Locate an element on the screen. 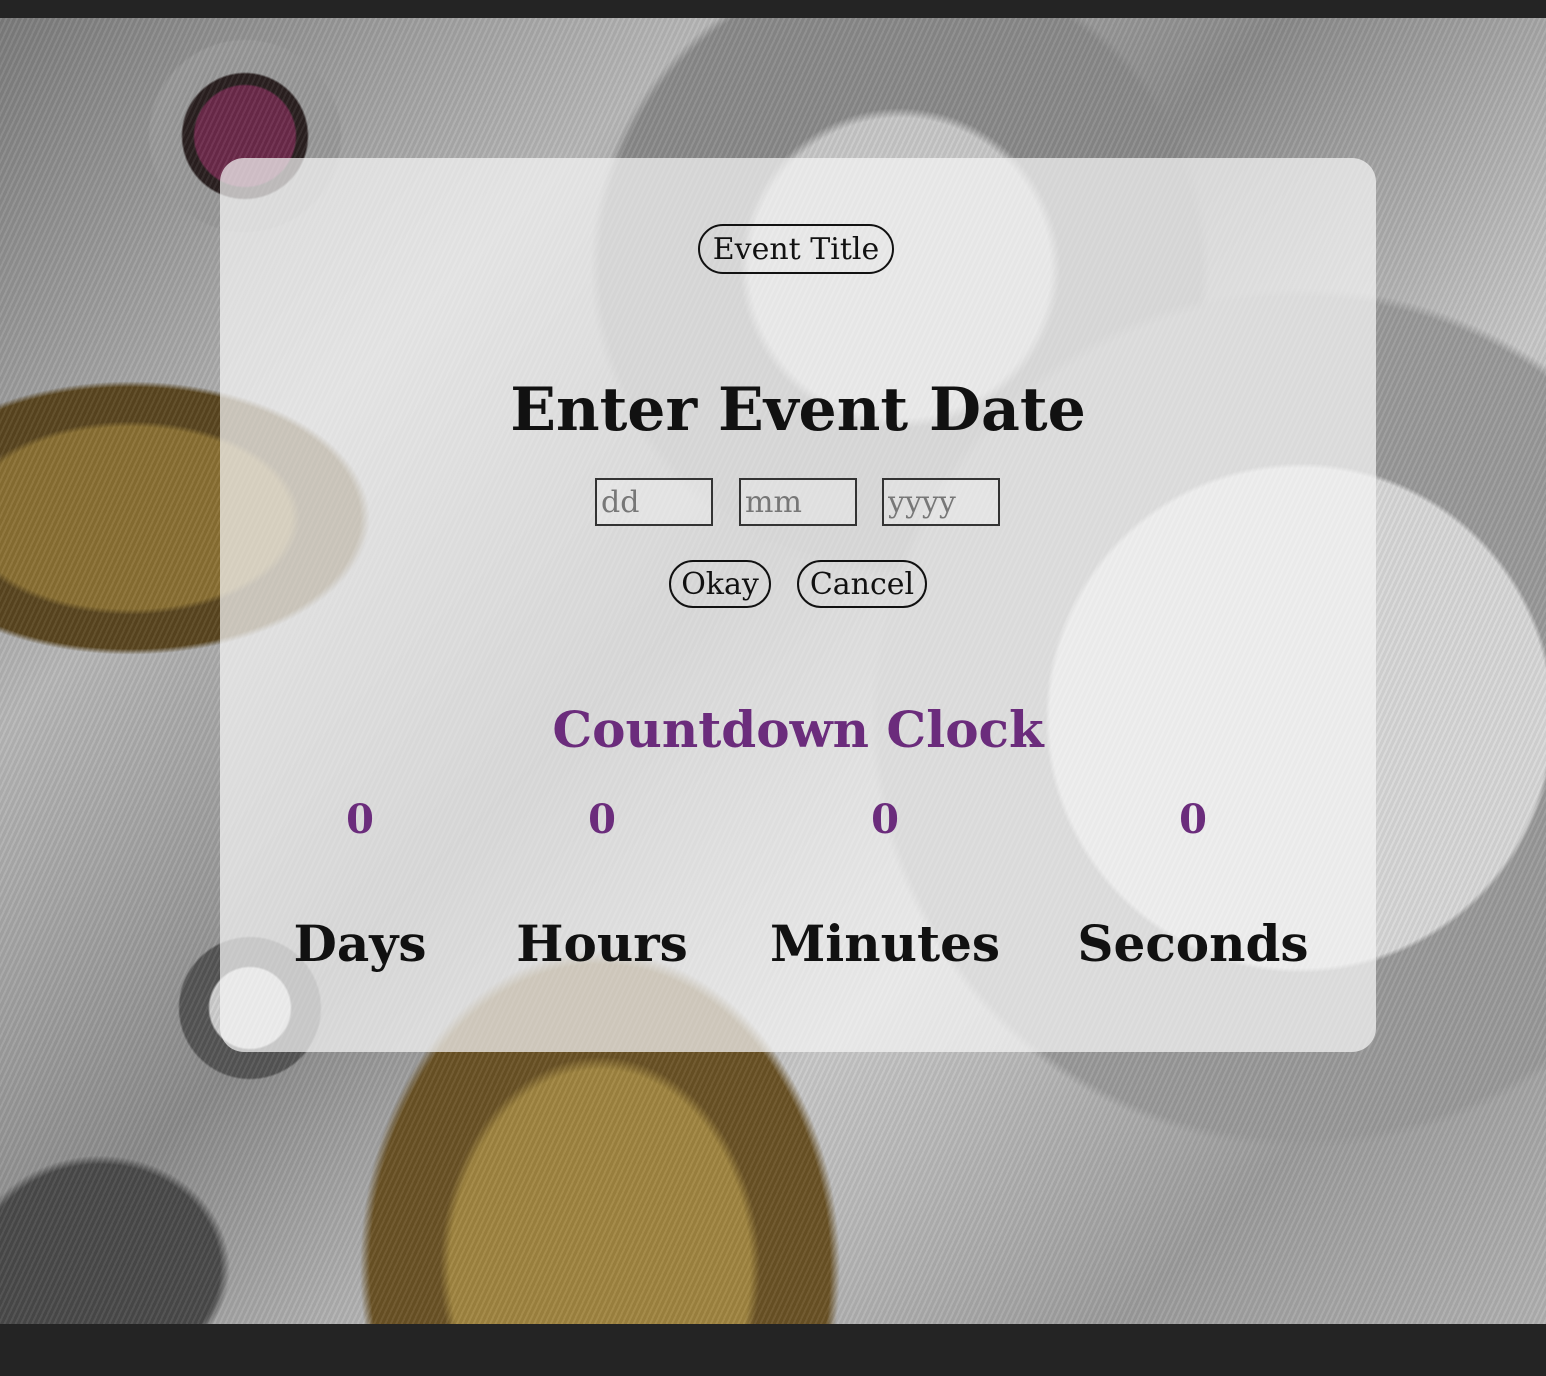 The height and width of the screenshot is (1376, 1546). hours-value: 0 is located at coordinates (602, 819).